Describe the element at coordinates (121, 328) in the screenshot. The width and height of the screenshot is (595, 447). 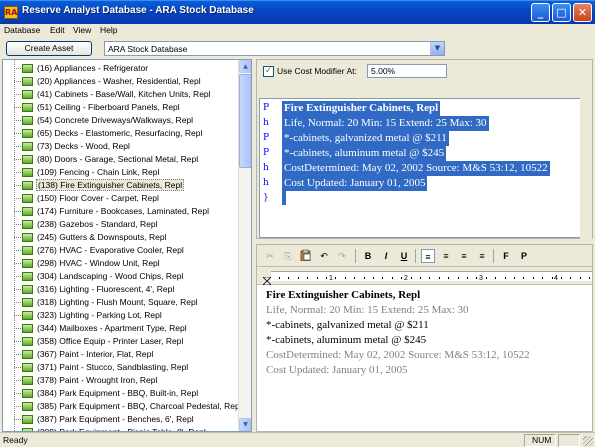
I see `tree-item: (344) Mailboxes - Apartment Type, Repl` at that location.